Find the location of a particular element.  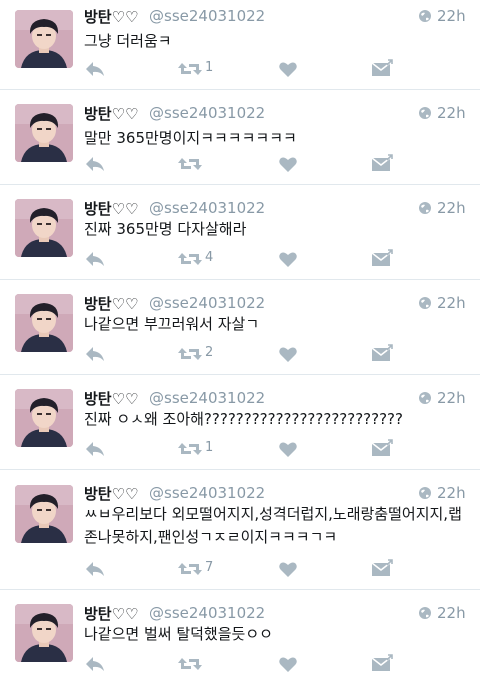

tweet-text: 나같으면 부끄러워서 자살ㄱ is located at coordinates (172, 324).